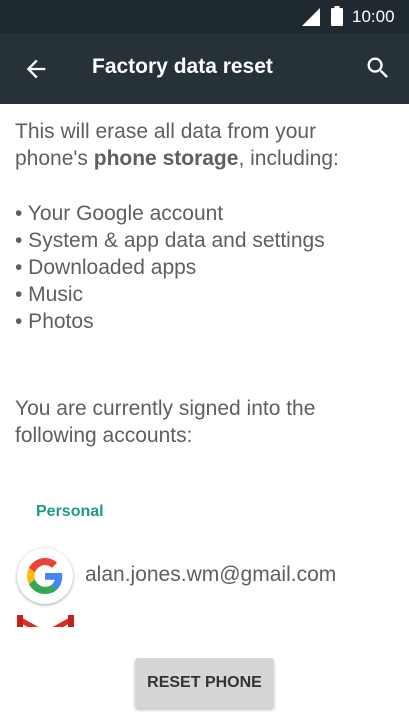 This screenshot has width=409, height=728. What do you see at coordinates (211, 574) in the screenshot?
I see `account-email: alan.jones.wm@gmail.com` at bounding box center [211, 574].